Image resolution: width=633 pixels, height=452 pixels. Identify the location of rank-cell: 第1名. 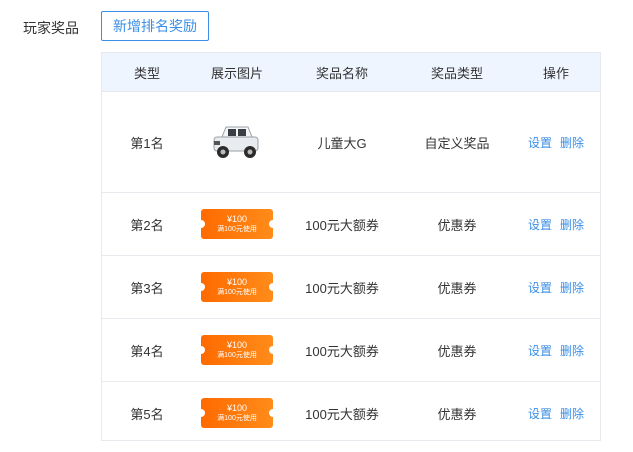
(147, 143).